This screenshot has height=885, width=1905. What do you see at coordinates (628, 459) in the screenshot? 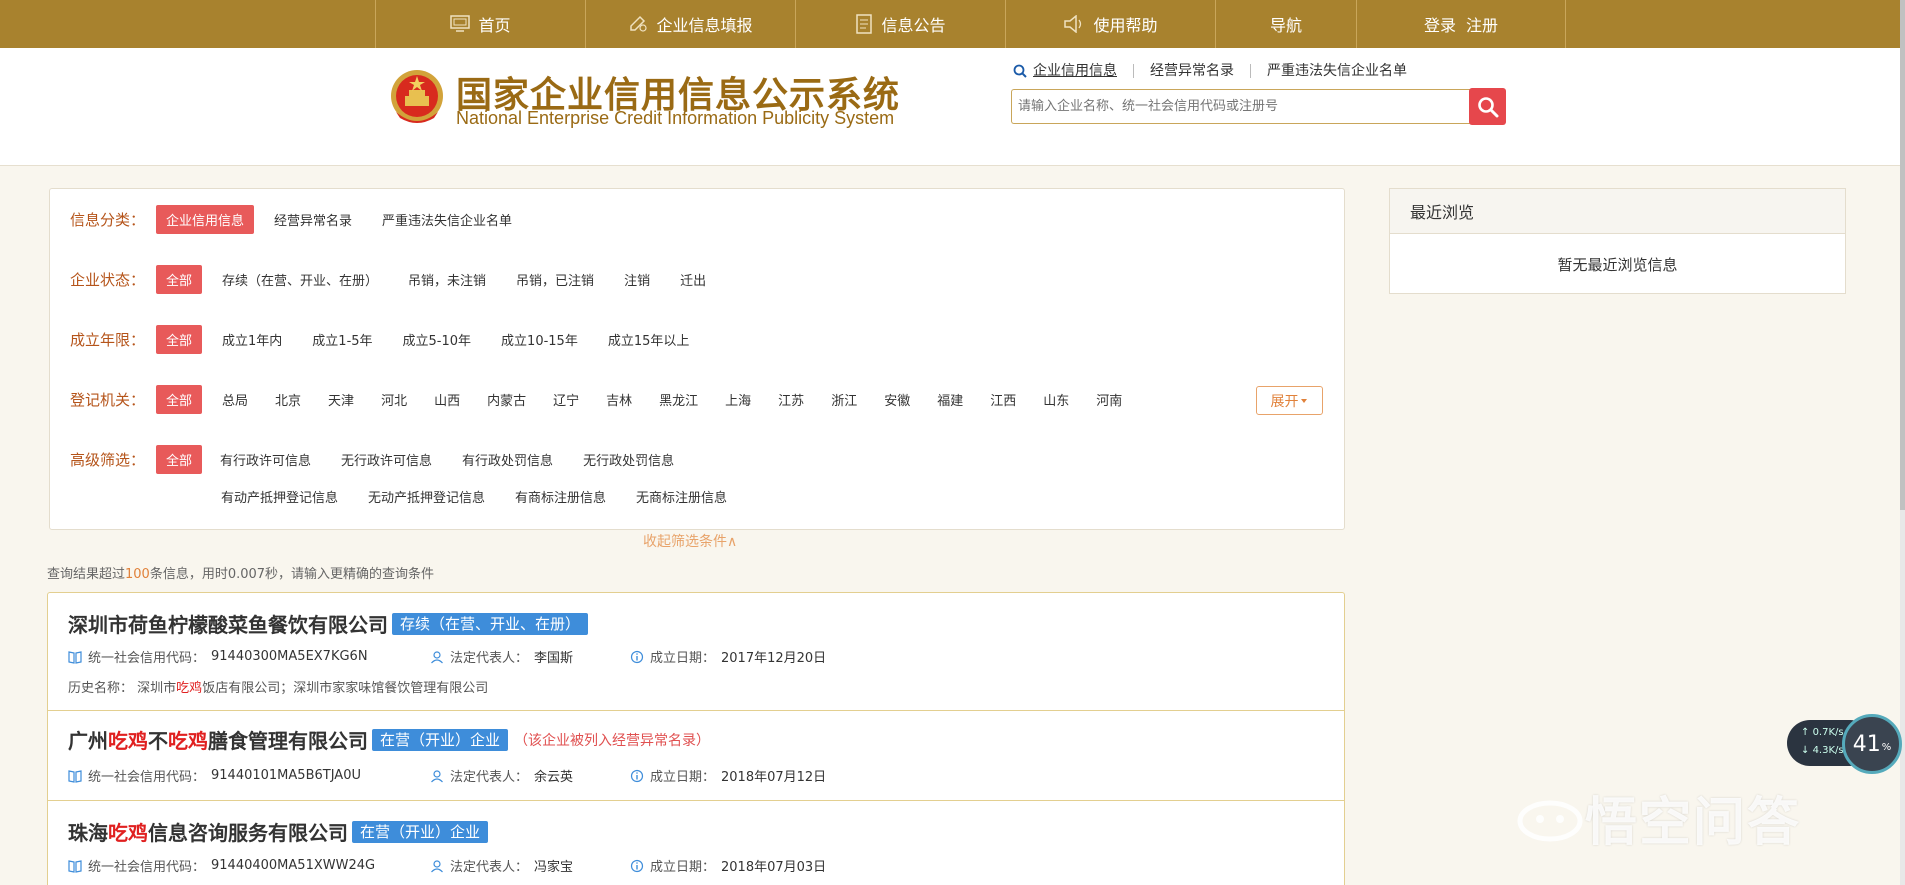
I see `filter-option: 无行政处罚信息` at bounding box center [628, 459].